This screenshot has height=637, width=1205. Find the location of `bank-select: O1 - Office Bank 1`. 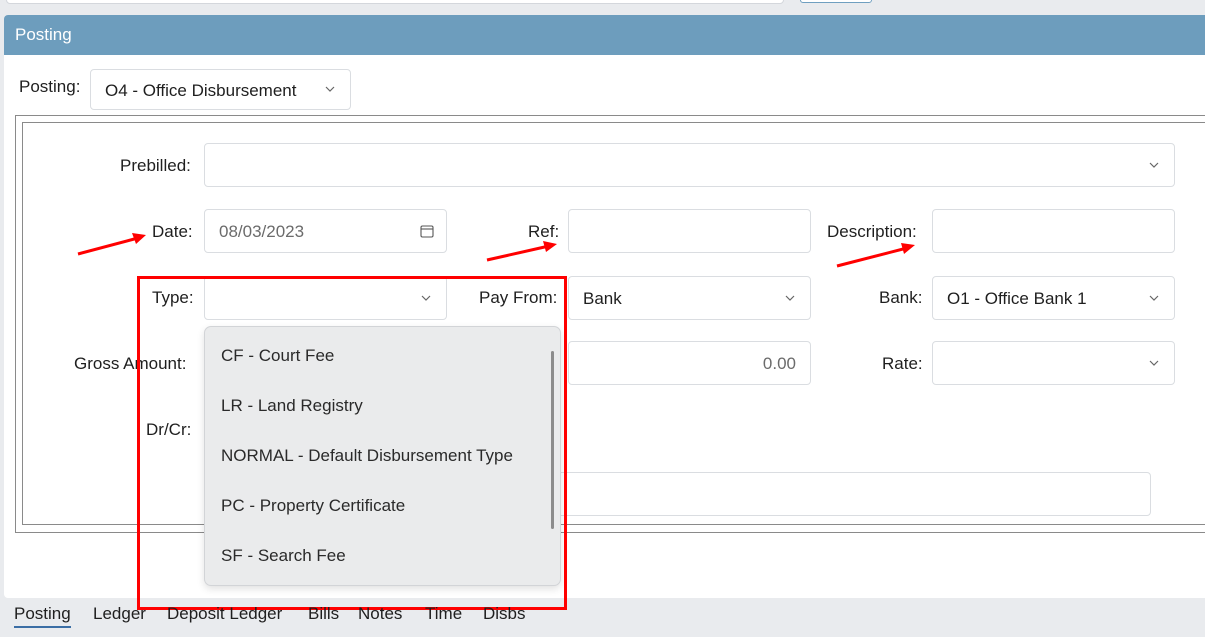

bank-select: O1 - Office Bank 1 is located at coordinates (1053, 298).